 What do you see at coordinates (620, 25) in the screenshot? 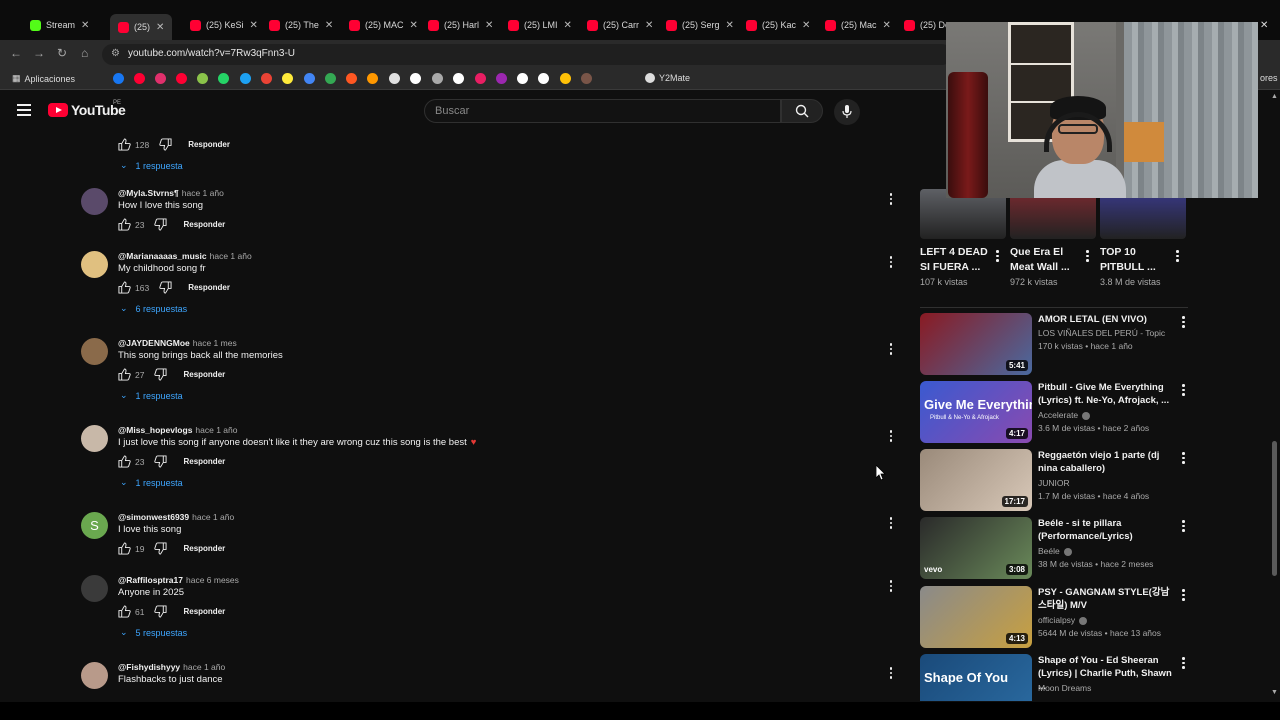
I see `browser-tab: (25) Carr ✕` at bounding box center [620, 25].